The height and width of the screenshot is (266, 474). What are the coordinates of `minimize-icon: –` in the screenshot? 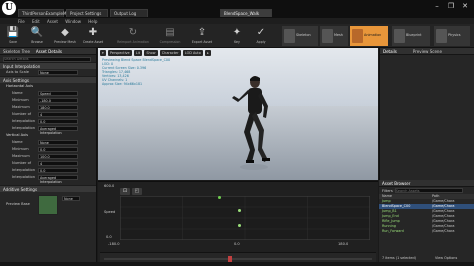 It's located at (437, 6).